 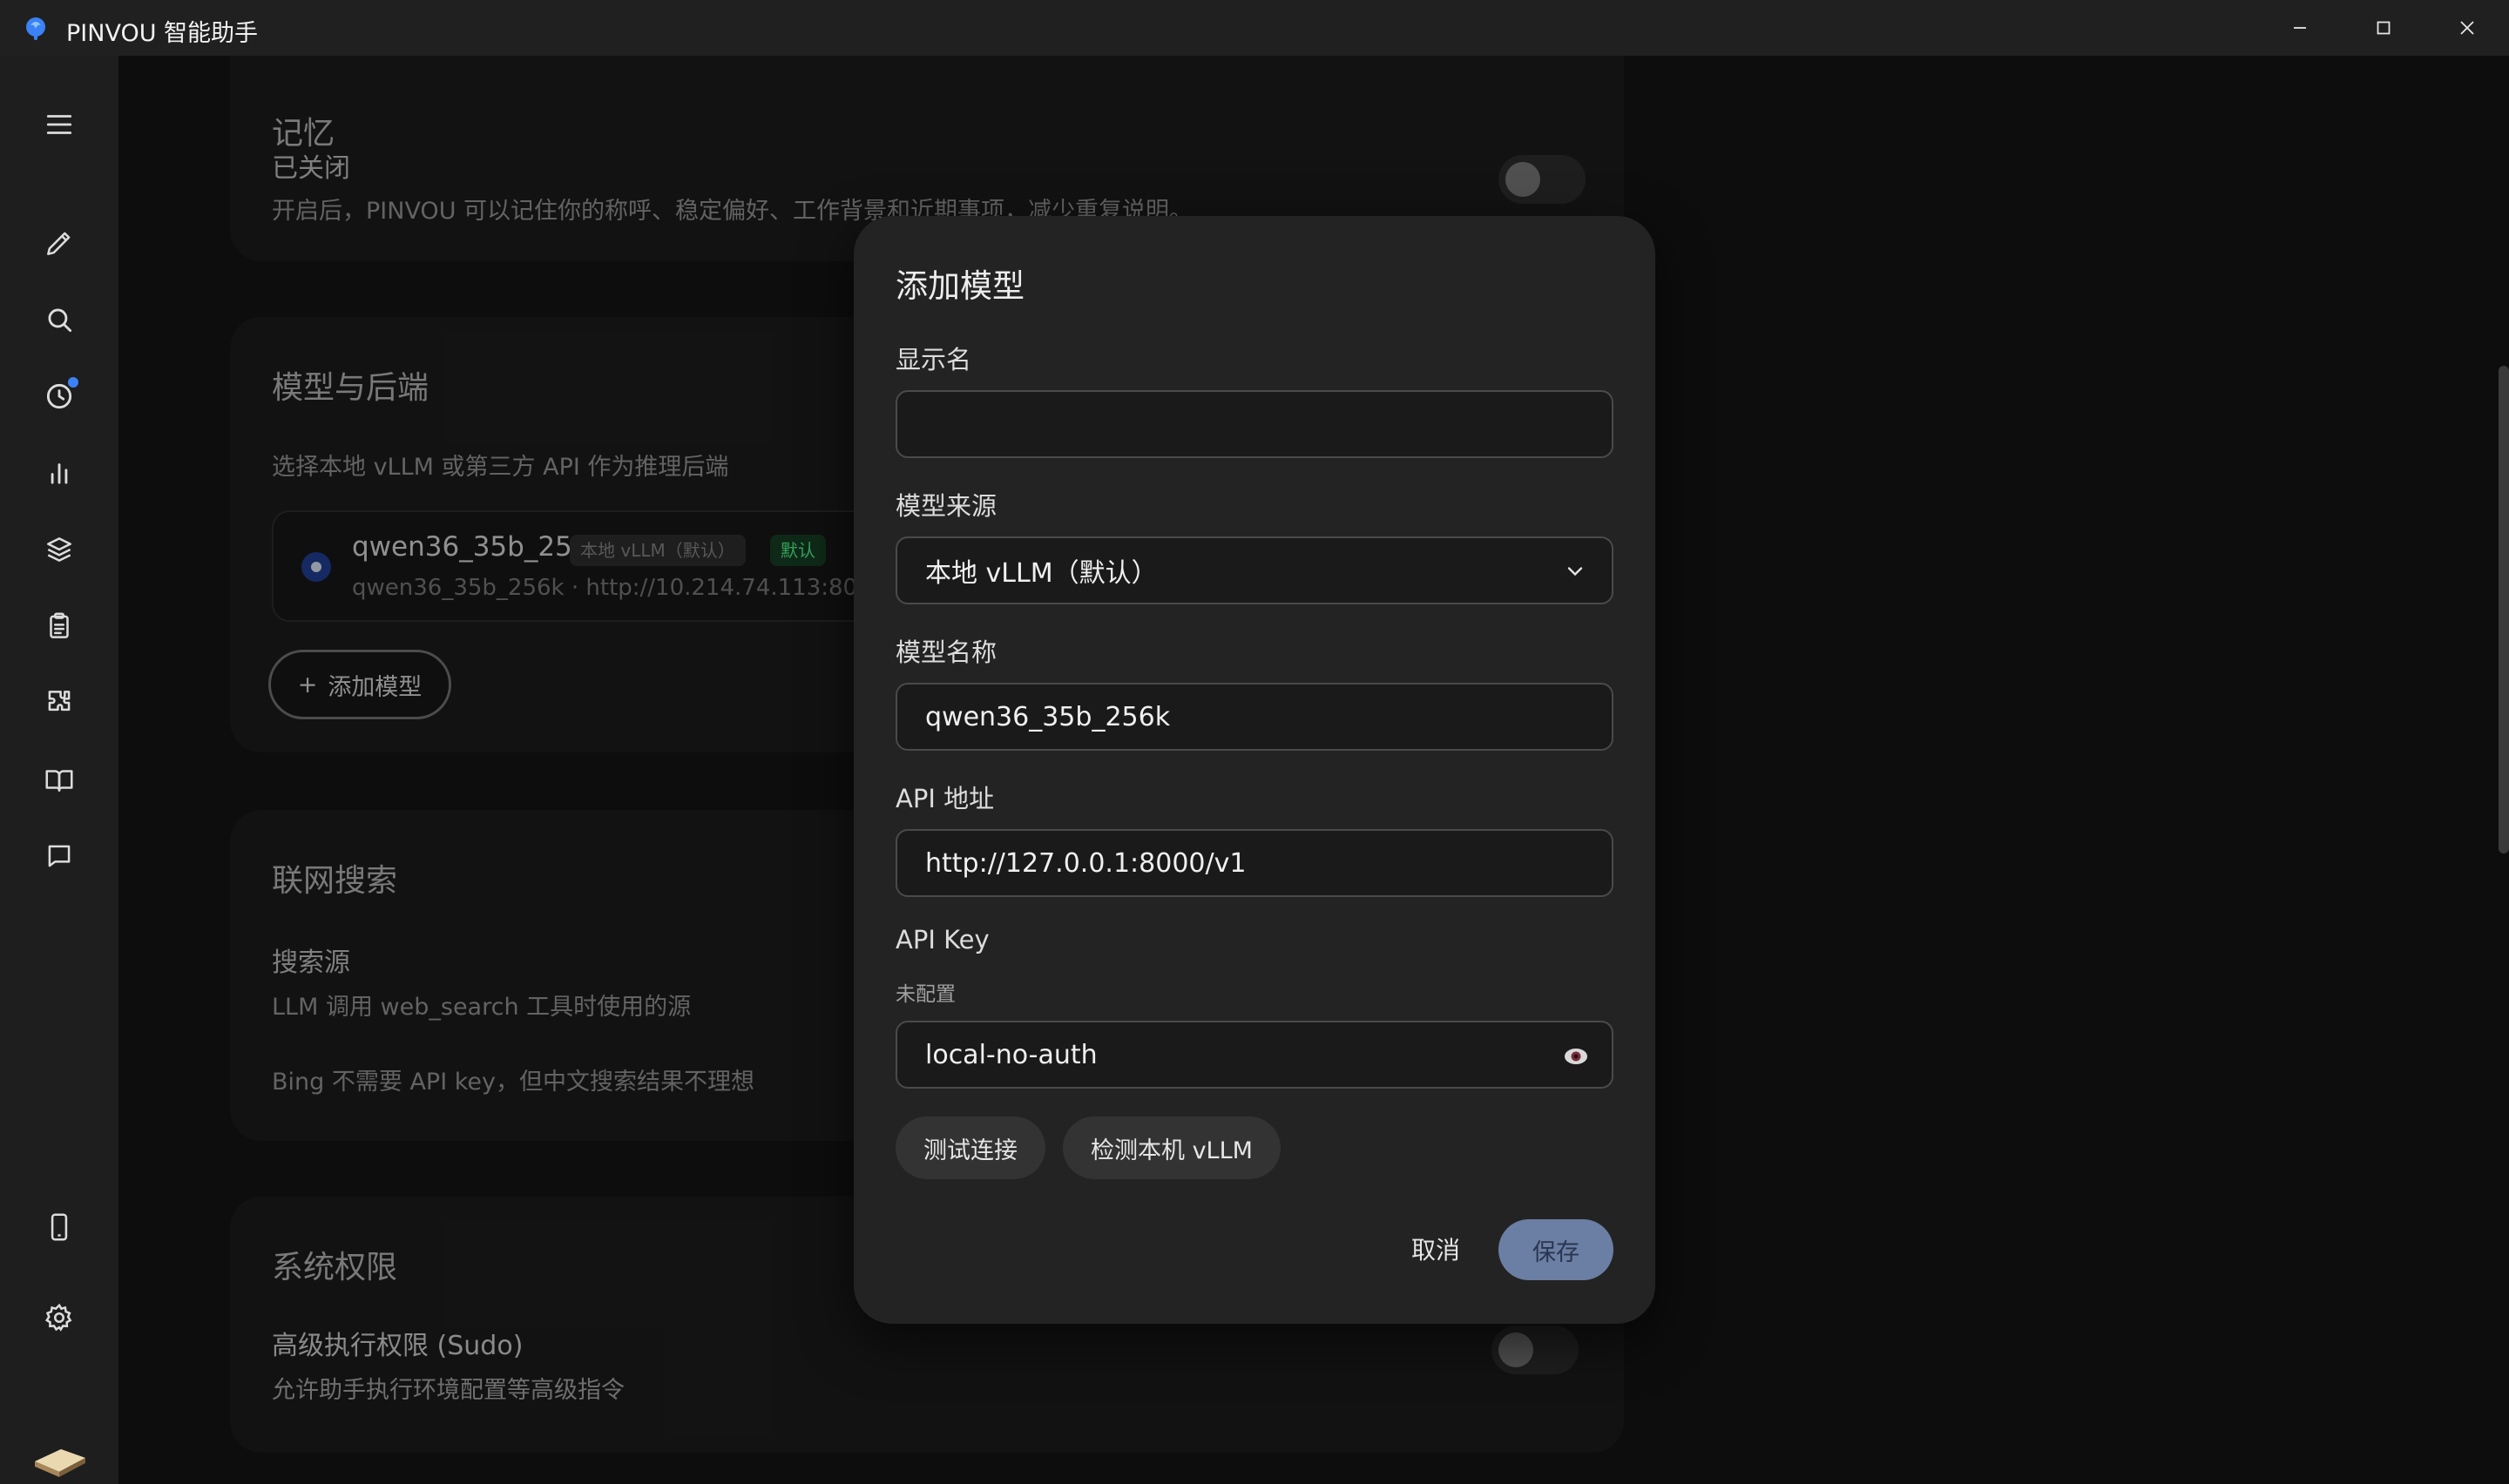 I want to click on dialog-title: 添加模型, so click(x=960, y=286).